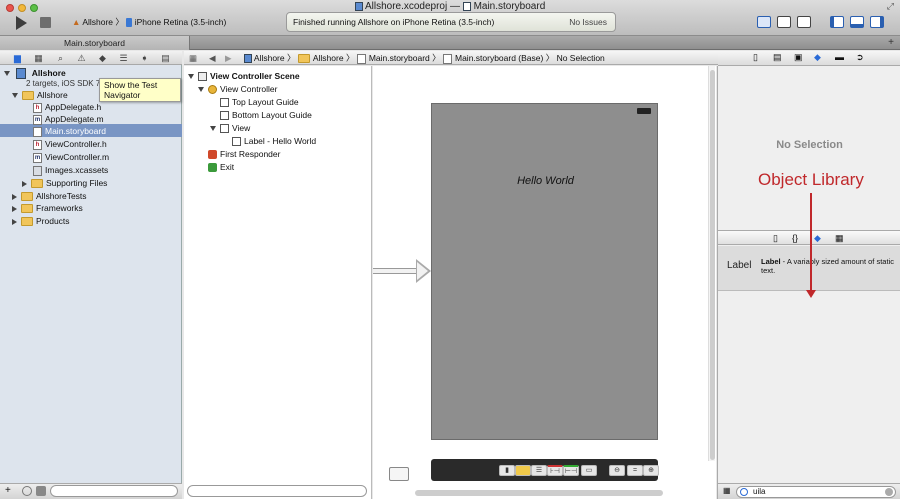 This screenshot has height=499, width=900. I want to click on scm-filter-icon, so click(41, 491).